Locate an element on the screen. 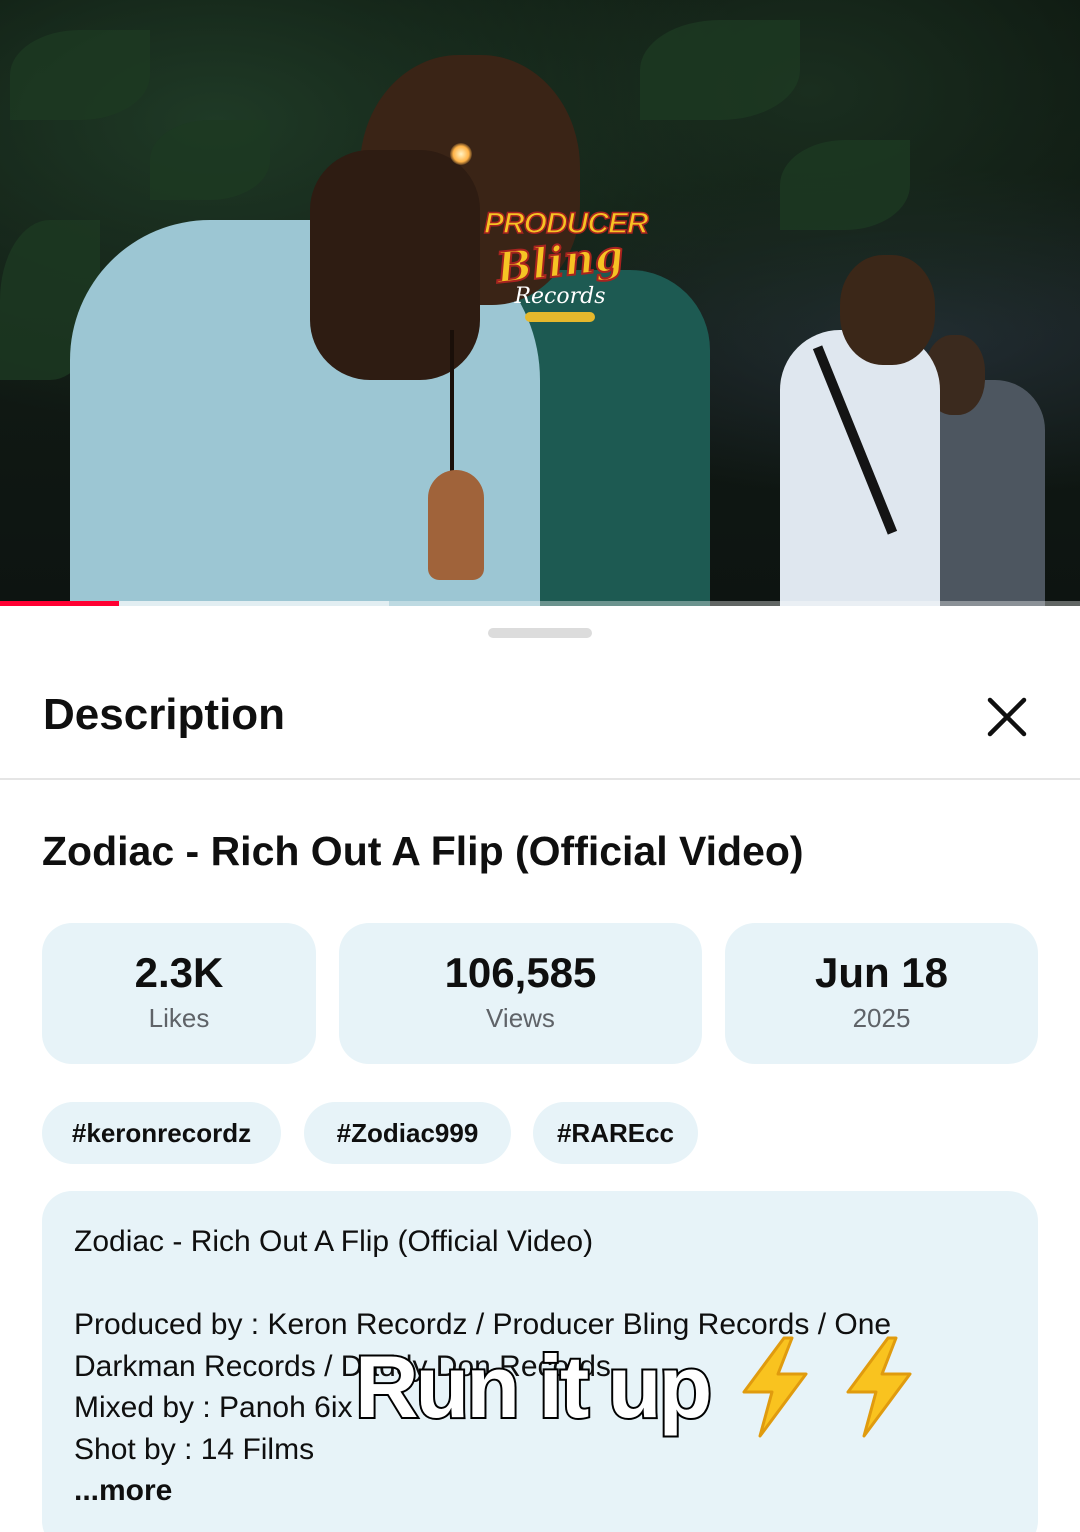 The width and height of the screenshot is (1080, 1532). overlay-caption-text: Run it up is located at coordinates (533, 1386).